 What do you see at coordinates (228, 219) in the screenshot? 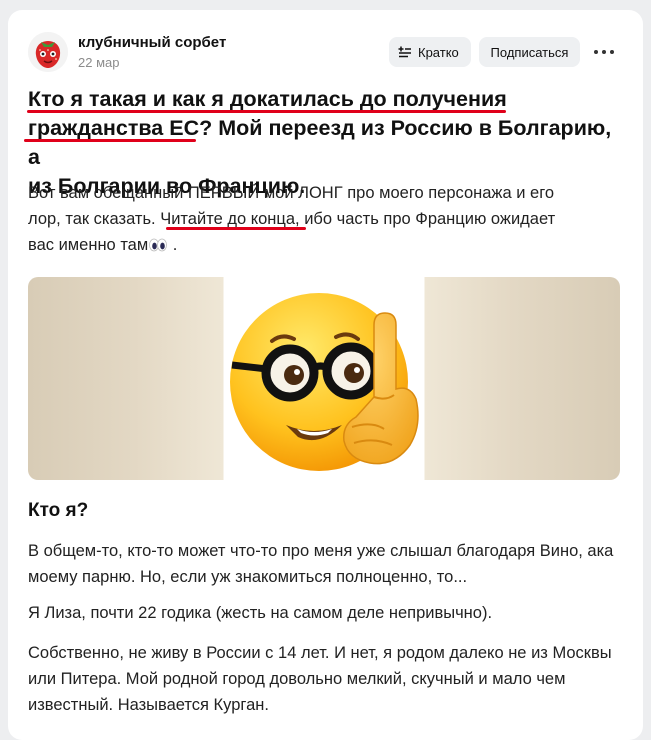
I see `lead-highlight: Читайте до конца` at bounding box center [228, 219].